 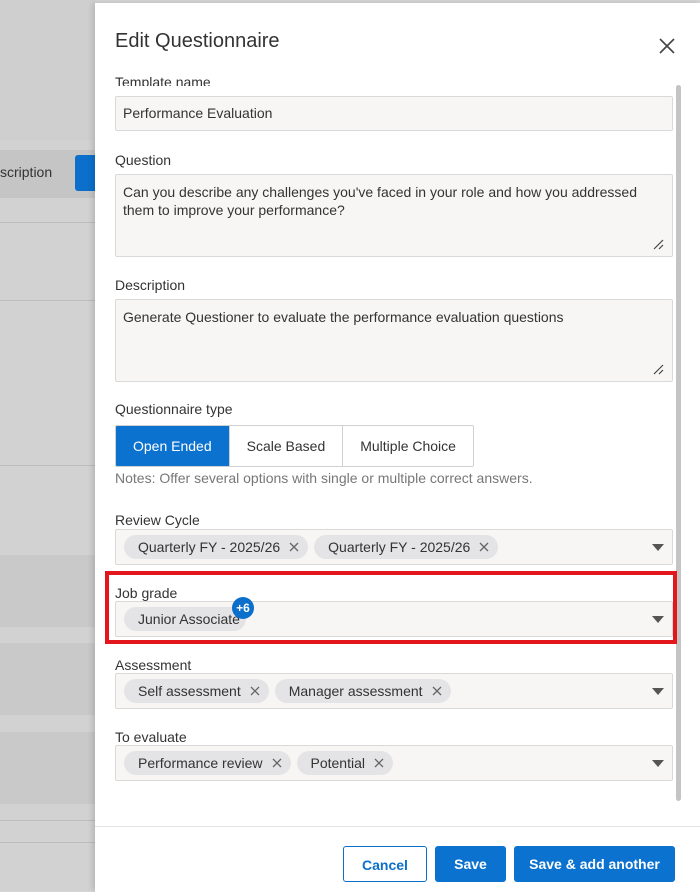 I want to click on description-label: Description, so click(x=150, y=285).